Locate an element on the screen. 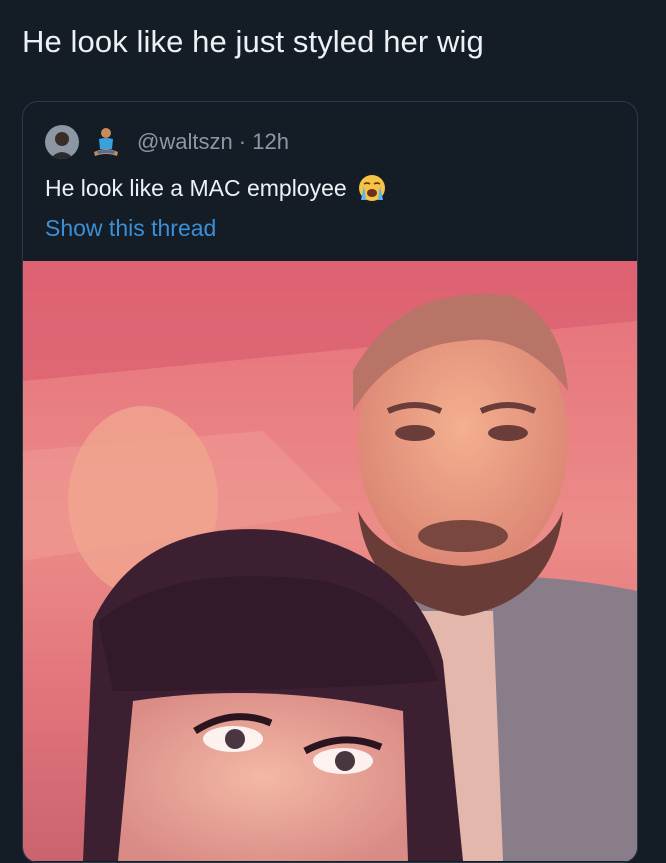 Image resolution: width=666 pixels, height=863 pixels. quoted-tweet-header: @waltszn · 12h is located at coordinates (167, 142).